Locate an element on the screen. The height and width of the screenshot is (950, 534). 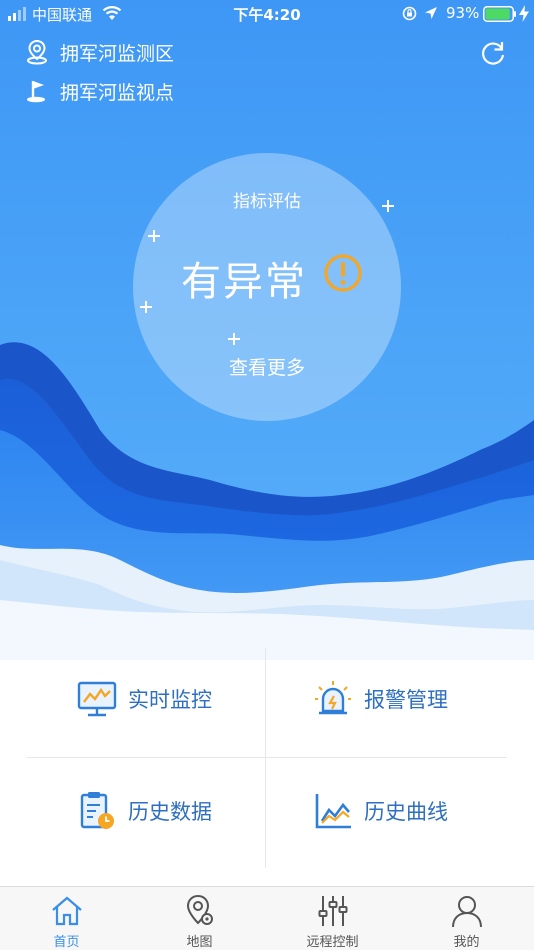
user-icon is located at coordinates (466, 912).